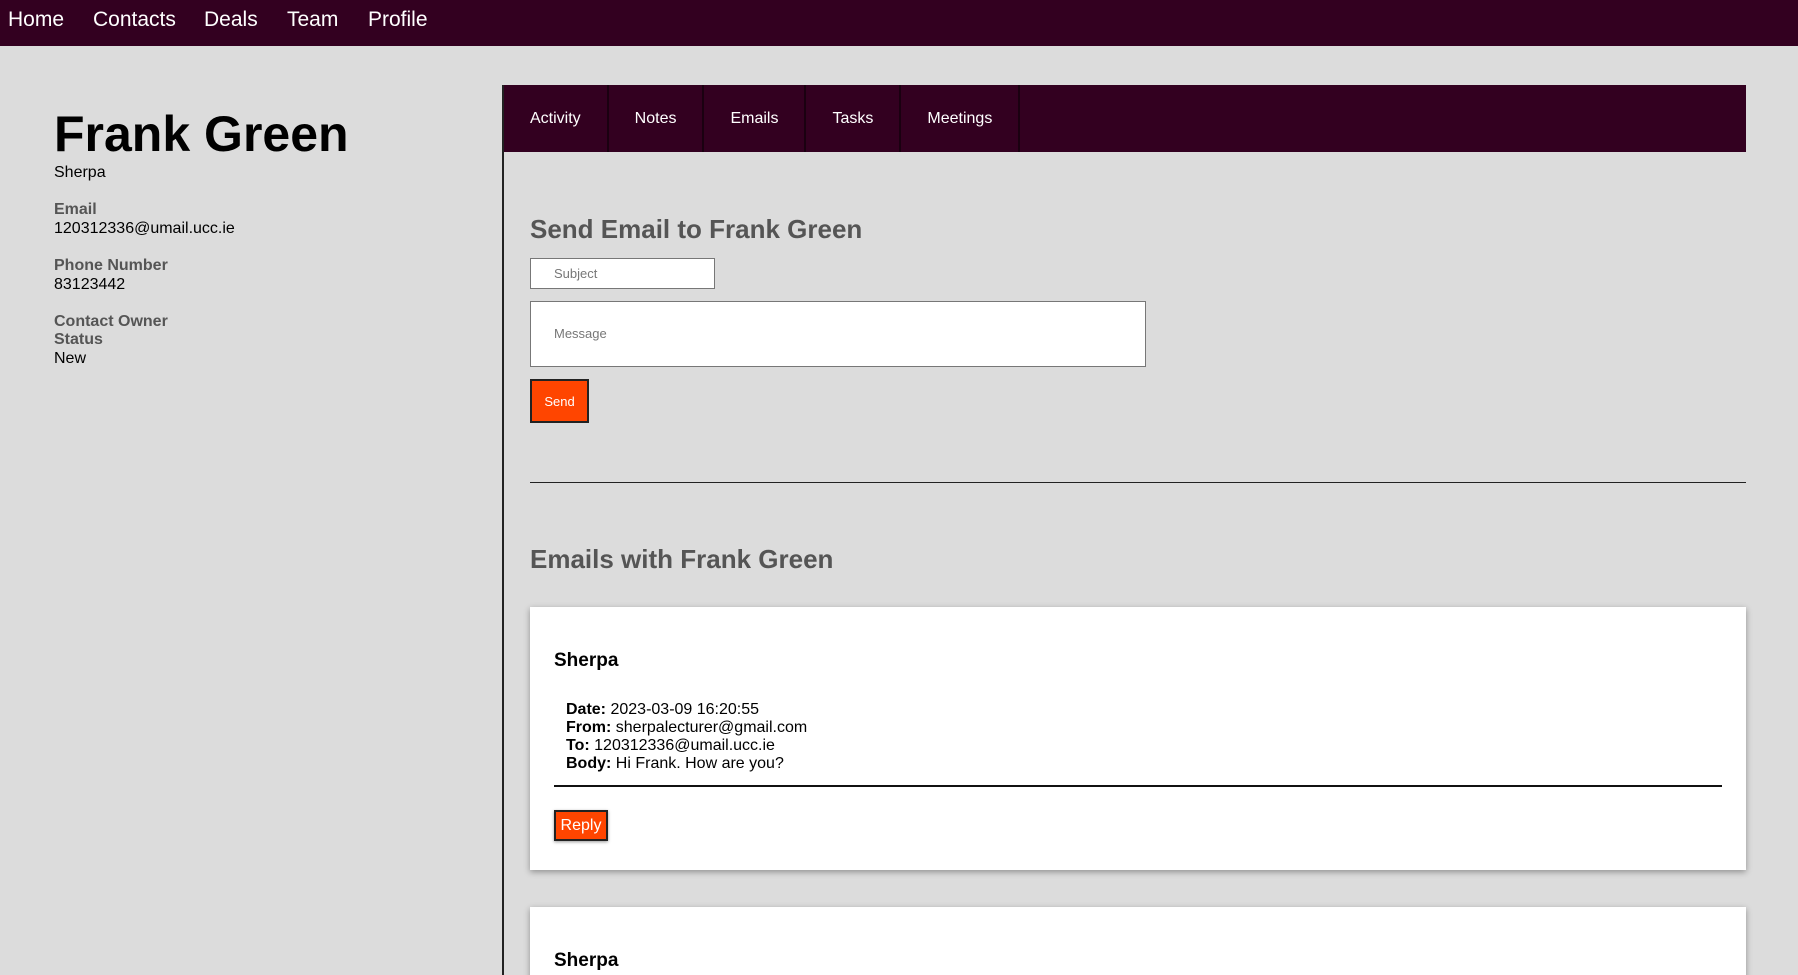 Image resolution: width=1798 pixels, height=975 pixels. What do you see at coordinates (36, 20) in the screenshot?
I see `nav-home-link: Home` at bounding box center [36, 20].